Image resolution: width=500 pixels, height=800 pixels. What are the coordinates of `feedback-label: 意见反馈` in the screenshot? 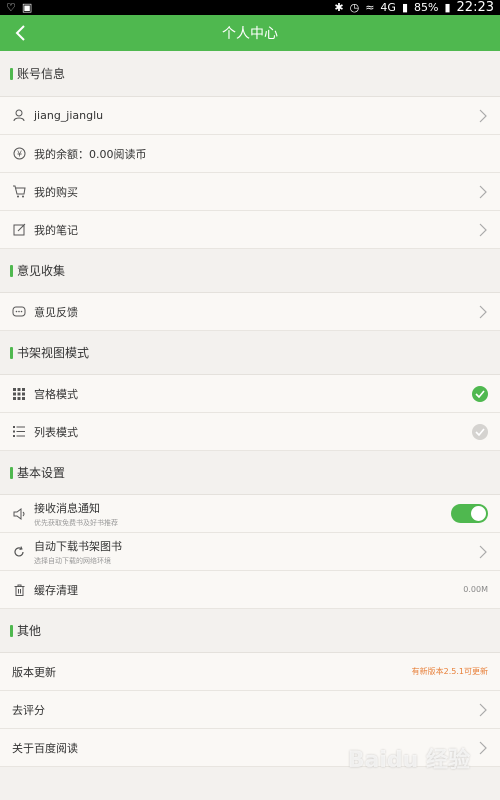 It's located at (56, 312).